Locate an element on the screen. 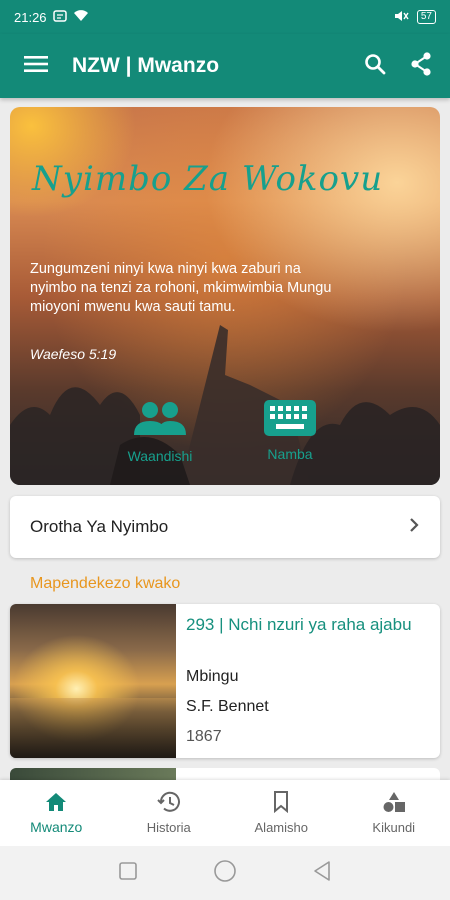 This screenshot has height=900, width=450. search-button is located at coordinates (375, 66).